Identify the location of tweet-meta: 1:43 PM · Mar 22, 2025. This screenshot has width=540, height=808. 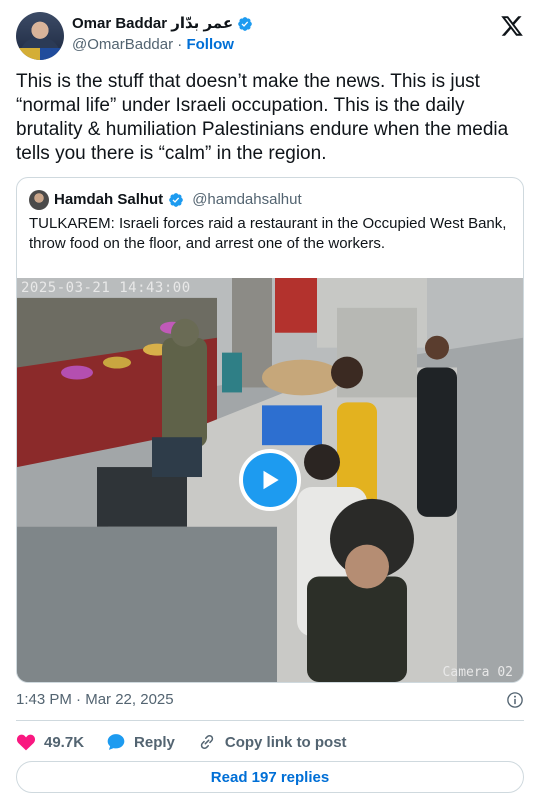
(270, 700).